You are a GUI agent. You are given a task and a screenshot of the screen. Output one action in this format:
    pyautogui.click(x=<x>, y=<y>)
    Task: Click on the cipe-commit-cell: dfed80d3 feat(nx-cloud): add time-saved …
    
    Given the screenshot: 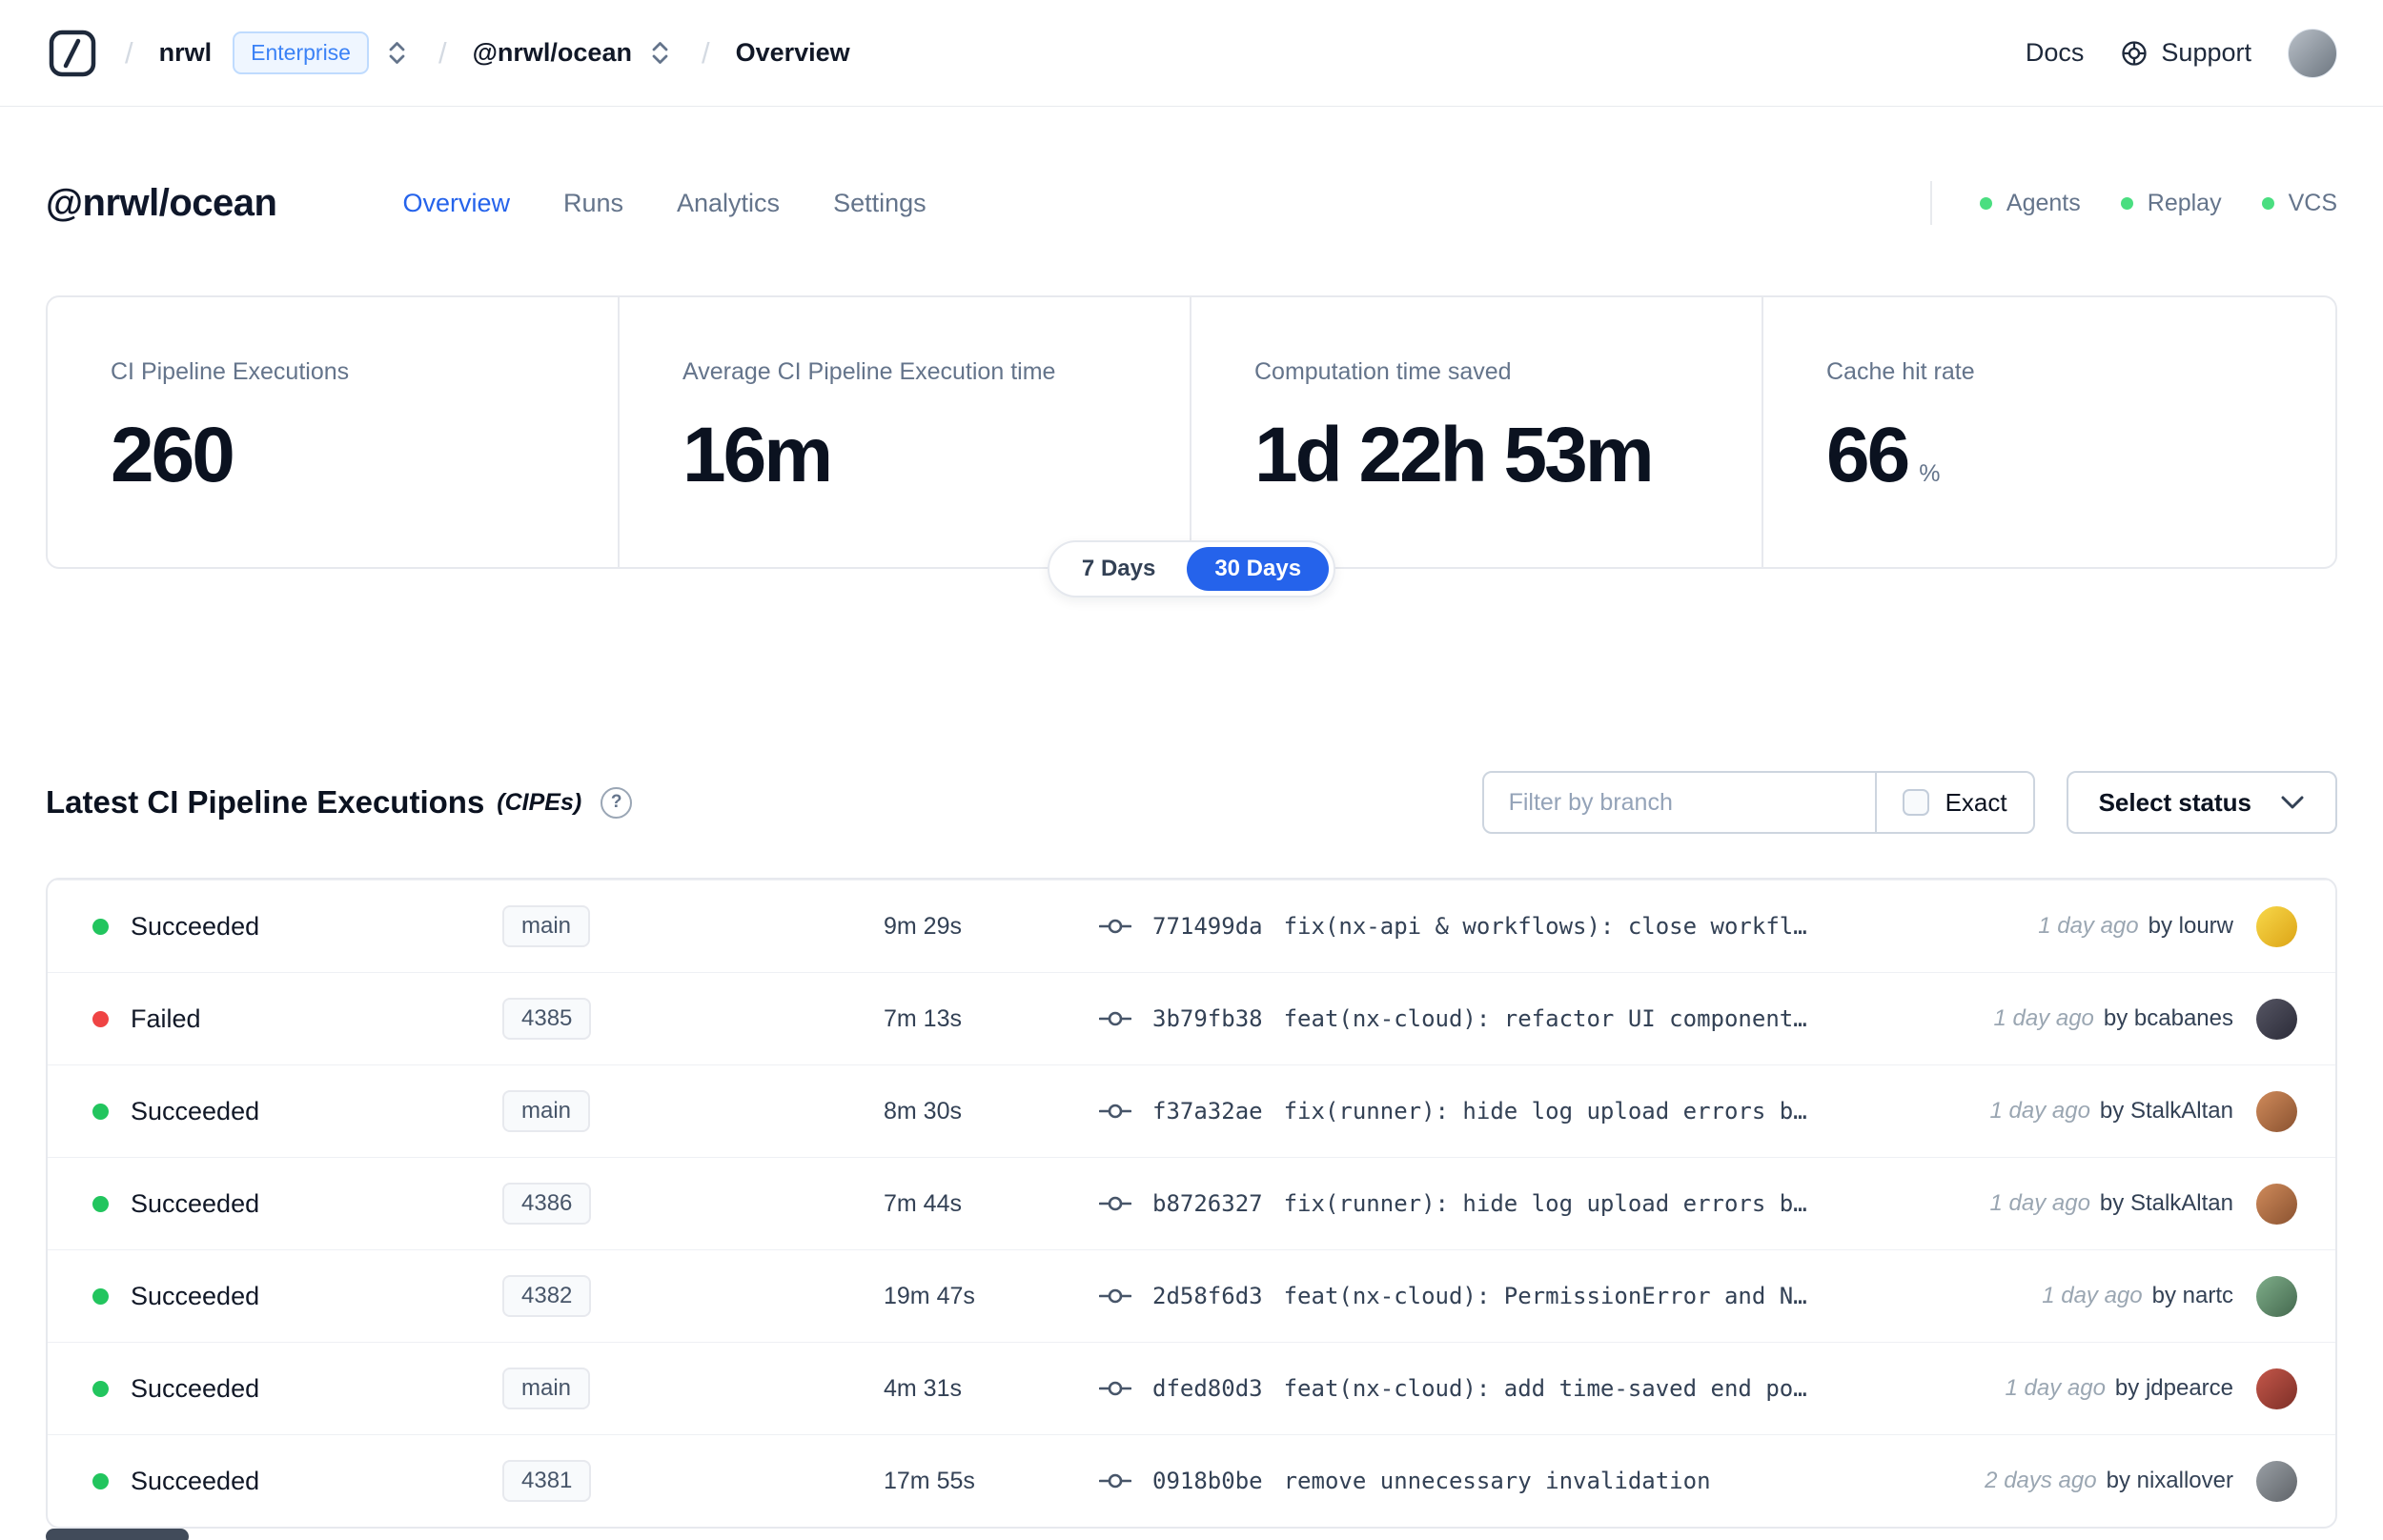 What is the action you would take?
    pyautogui.click(x=1538, y=1388)
    